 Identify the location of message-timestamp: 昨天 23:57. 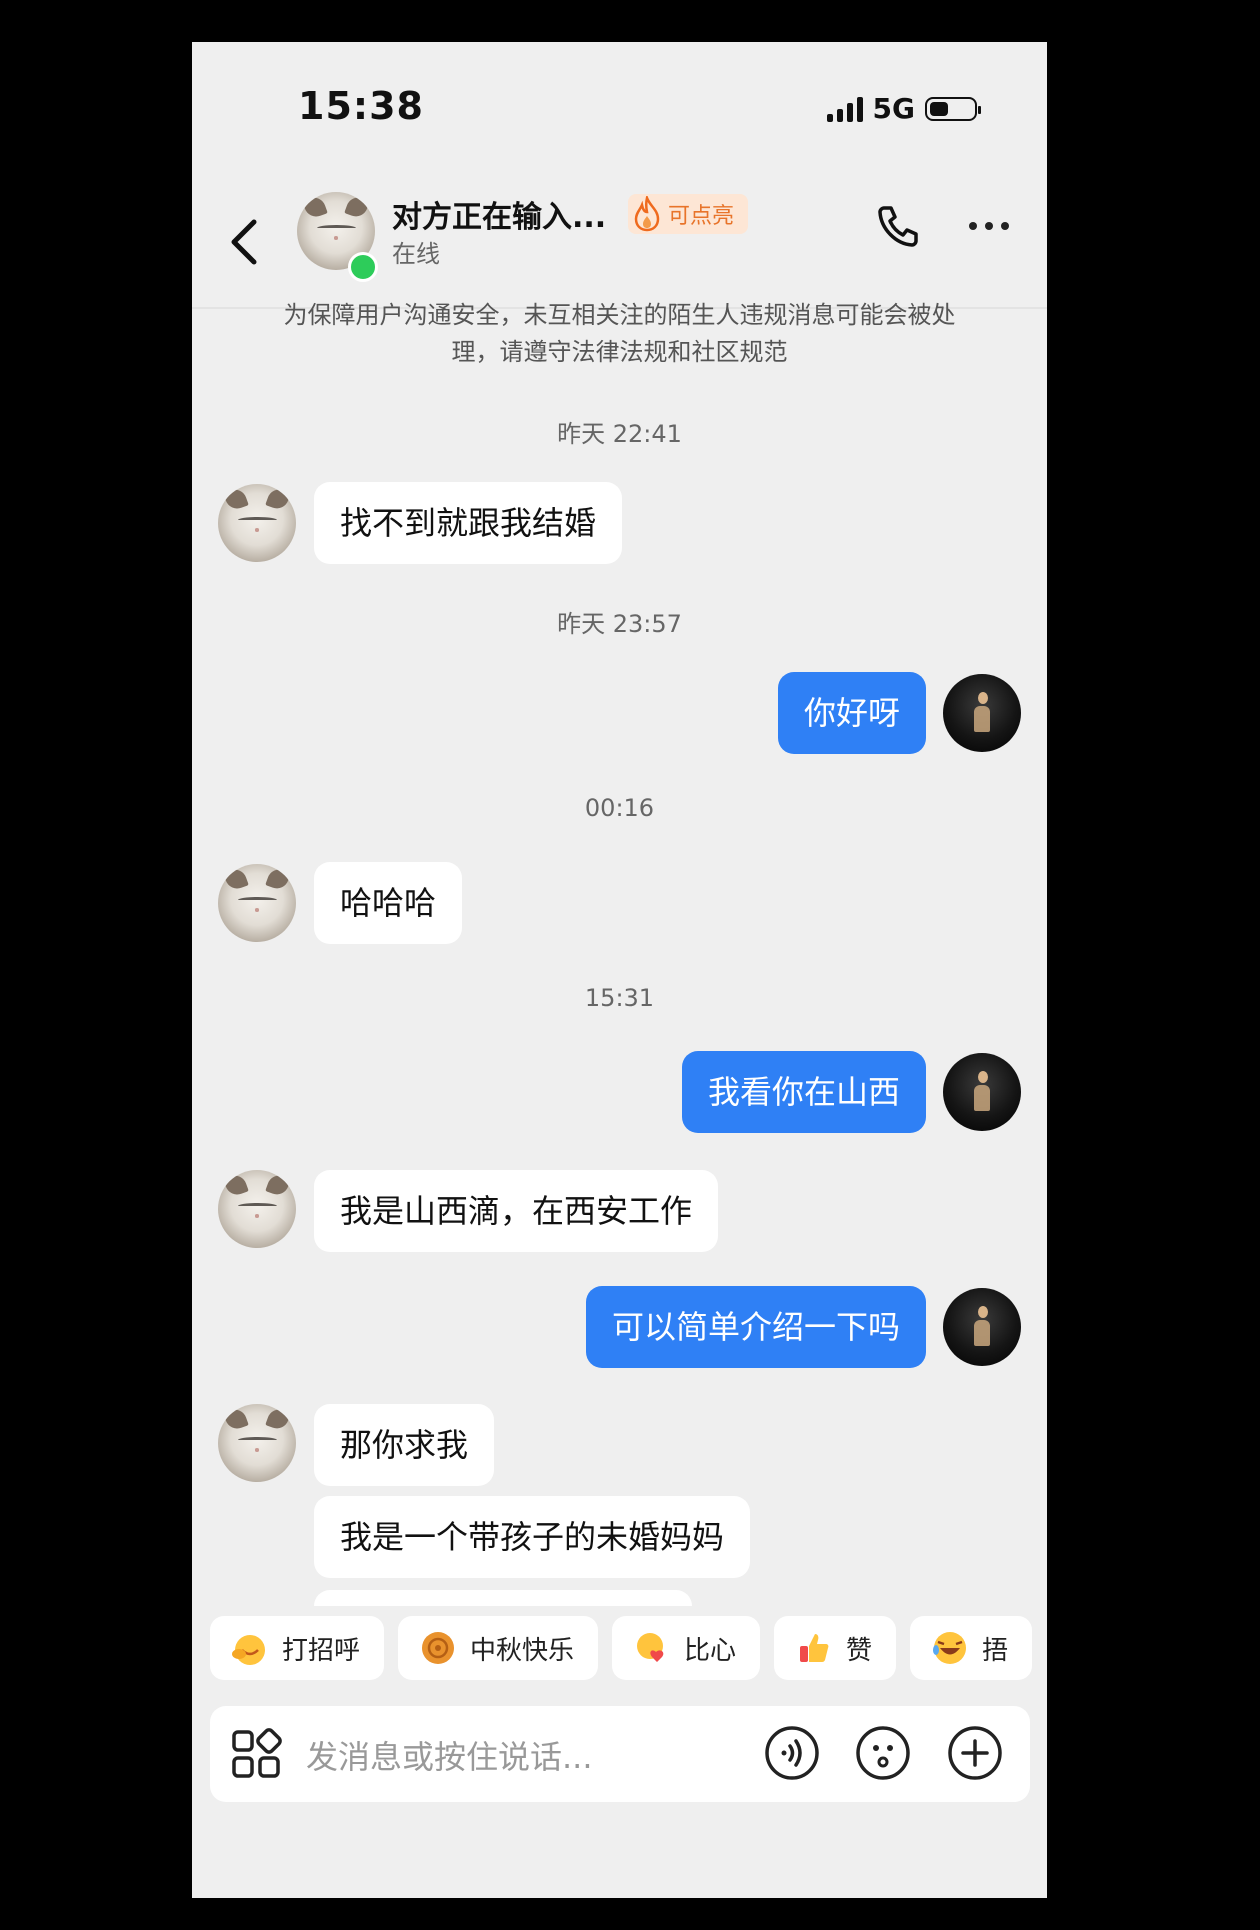
(619, 624).